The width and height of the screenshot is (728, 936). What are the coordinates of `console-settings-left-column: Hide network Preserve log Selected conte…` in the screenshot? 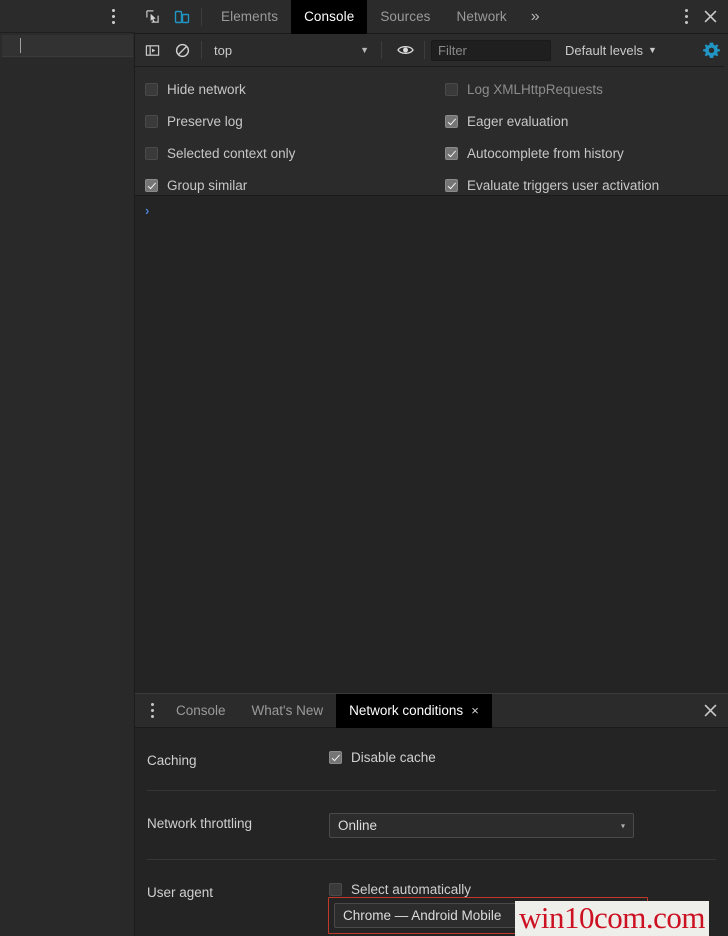 It's located at (220, 137).